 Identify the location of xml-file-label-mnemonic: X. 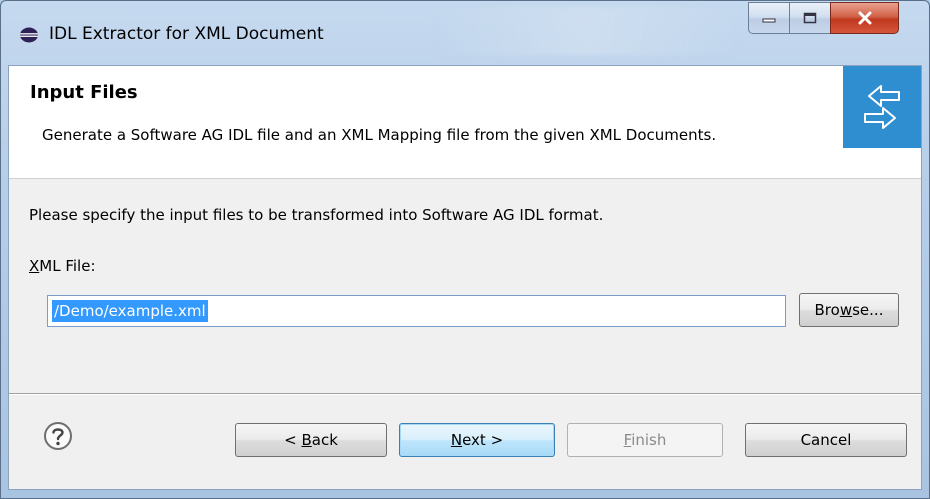
(34, 266).